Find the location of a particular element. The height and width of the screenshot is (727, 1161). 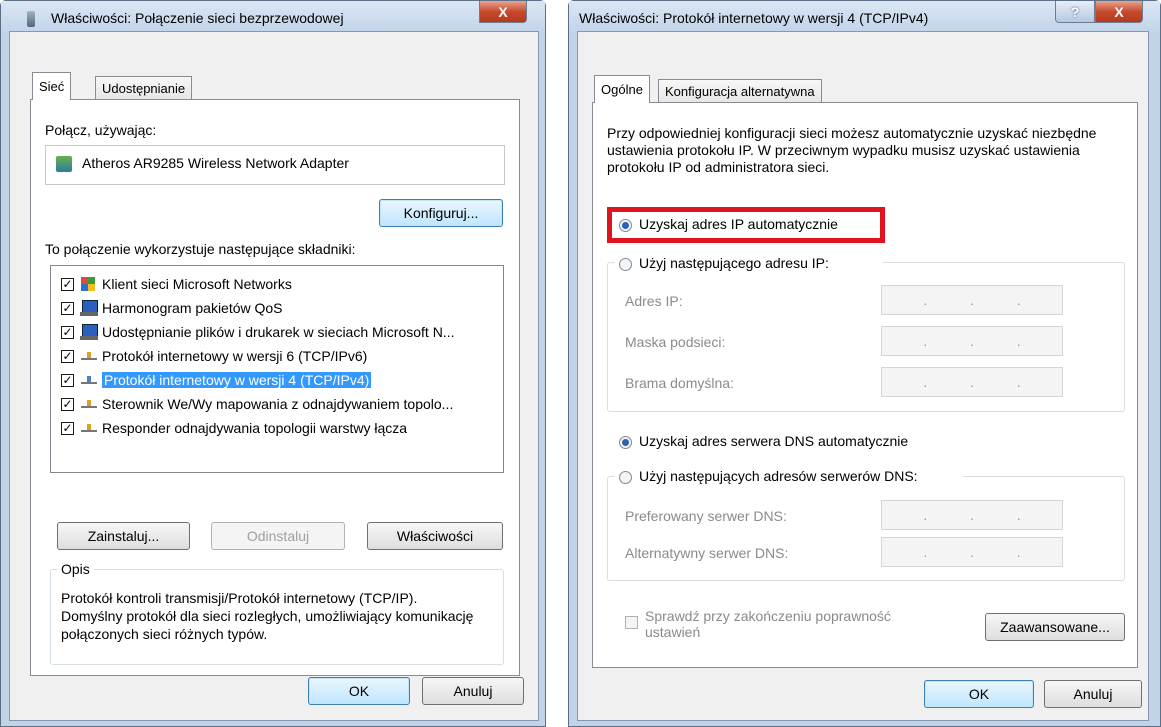

adapter-box: Atheros AR9285 Wireless Network Adapter is located at coordinates (275, 165).